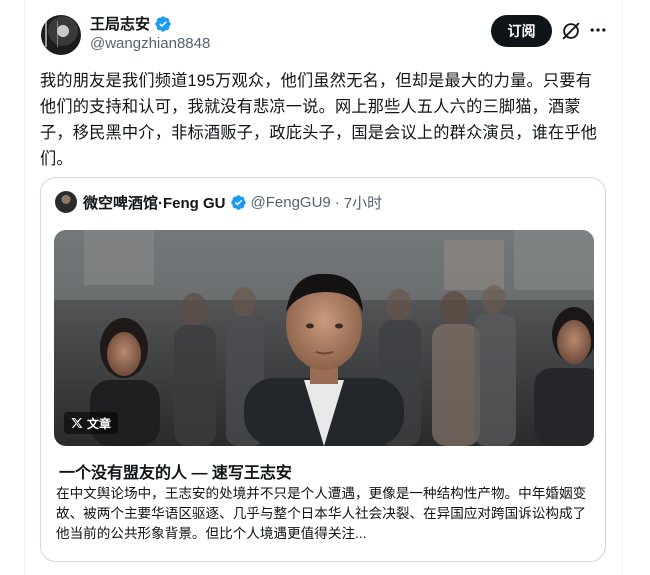  What do you see at coordinates (521, 31) in the screenshot?
I see `subscribe-button: 订阅` at bounding box center [521, 31].